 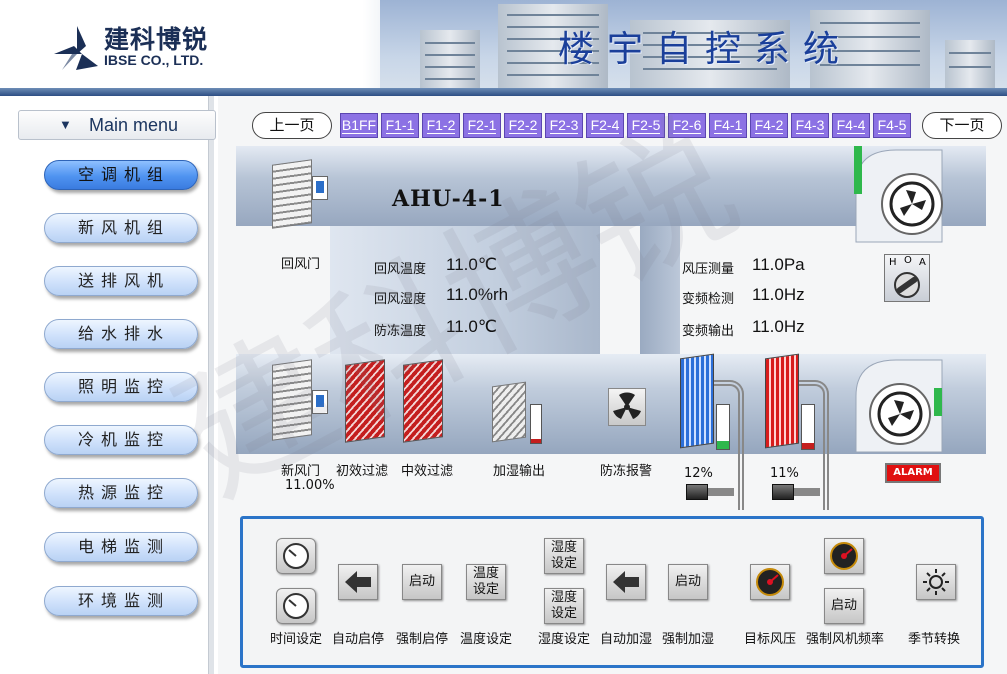 I want to click on floor-tab-f1-2: F1-2, so click(x=441, y=125).